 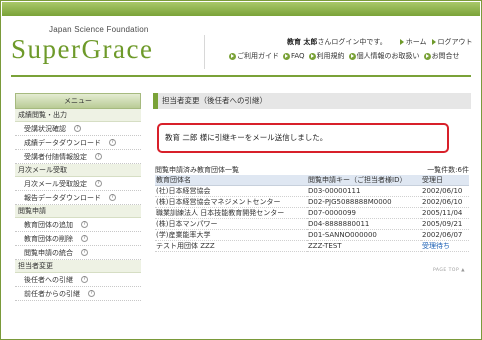 What do you see at coordinates (52, 293) in the screenshot?
I see `sidebar-item-label: 前任者からの引継` at bounding box center [52, 293].